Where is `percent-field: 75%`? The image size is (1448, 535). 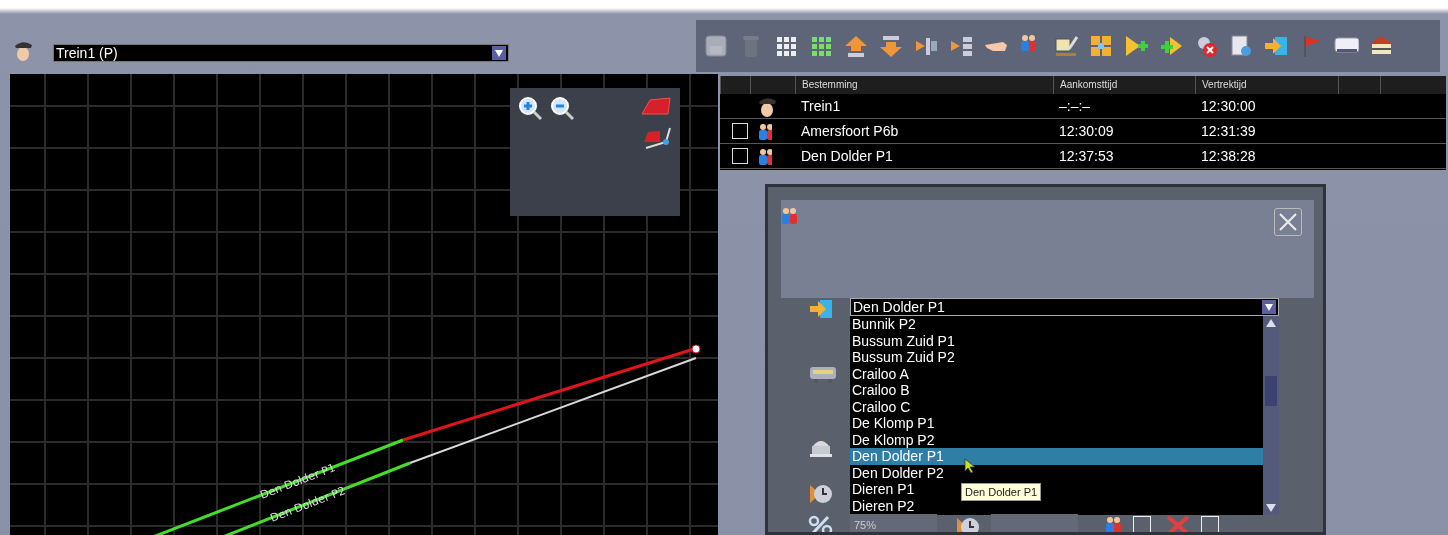
percent-field: 75% is located at coordinates (893, 523).